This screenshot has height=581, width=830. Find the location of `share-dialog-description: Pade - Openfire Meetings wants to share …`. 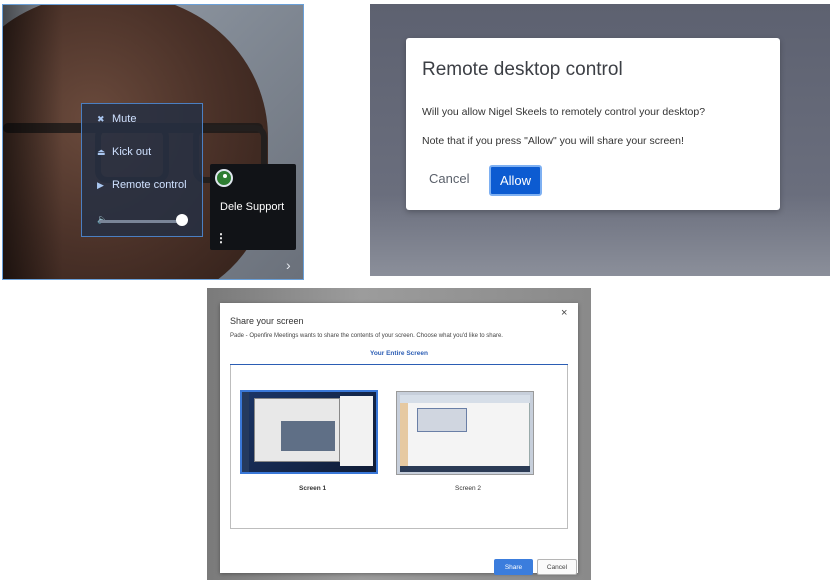

share-dialog-description: Pade - Openfire Meetings wants to share … is located at coordinates (366, 336).